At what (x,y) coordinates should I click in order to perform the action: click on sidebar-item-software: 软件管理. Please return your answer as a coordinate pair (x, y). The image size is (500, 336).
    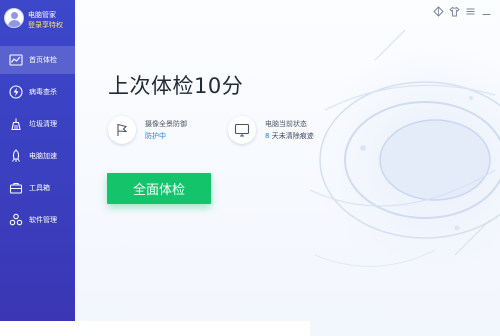
    Looking at the image, I should click on (37, 220).